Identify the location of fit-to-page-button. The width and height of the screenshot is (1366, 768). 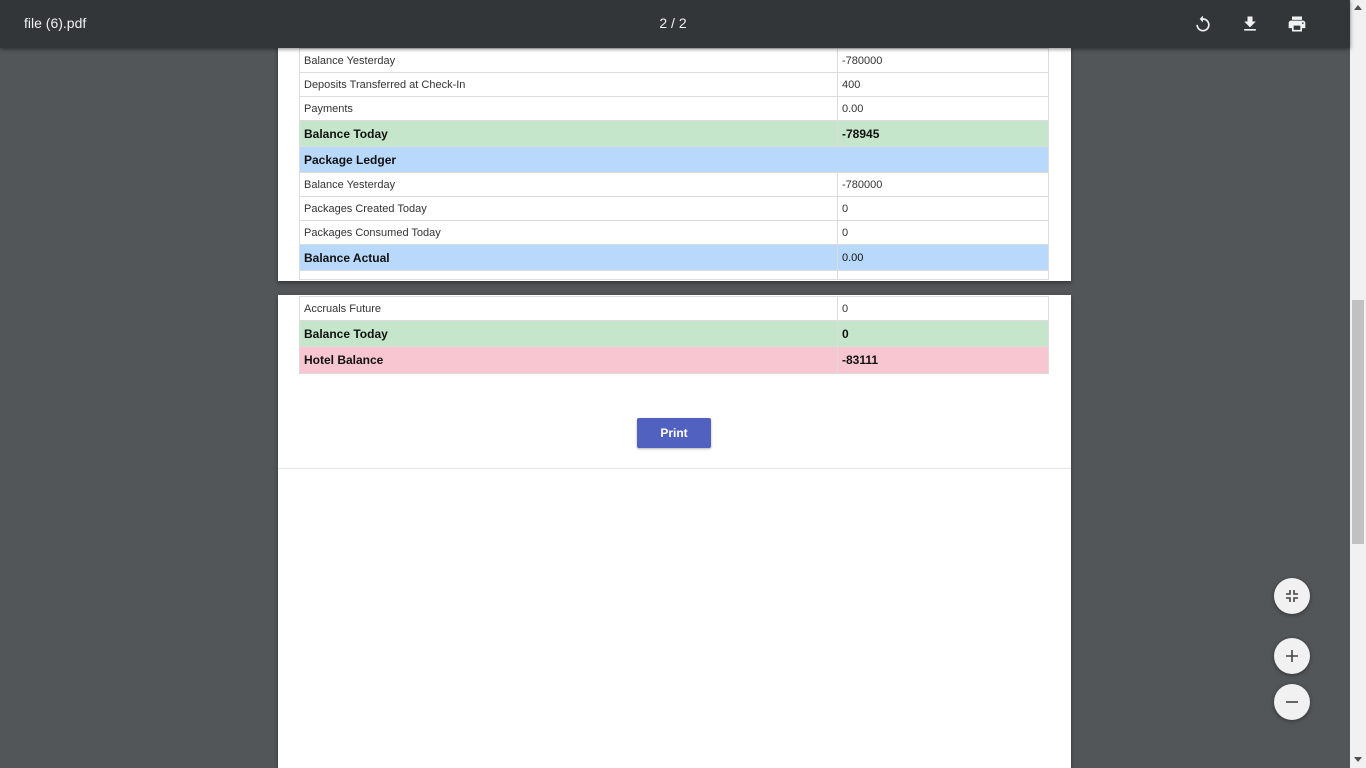
(1292, 596).